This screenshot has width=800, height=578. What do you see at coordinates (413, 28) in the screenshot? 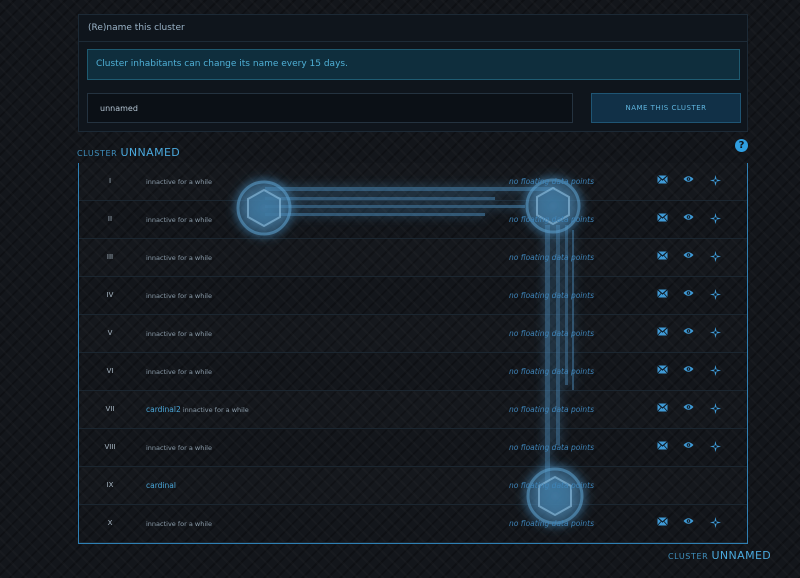
I see `panel-title: (Re)name this cluster` at bounding box center [413, 28].